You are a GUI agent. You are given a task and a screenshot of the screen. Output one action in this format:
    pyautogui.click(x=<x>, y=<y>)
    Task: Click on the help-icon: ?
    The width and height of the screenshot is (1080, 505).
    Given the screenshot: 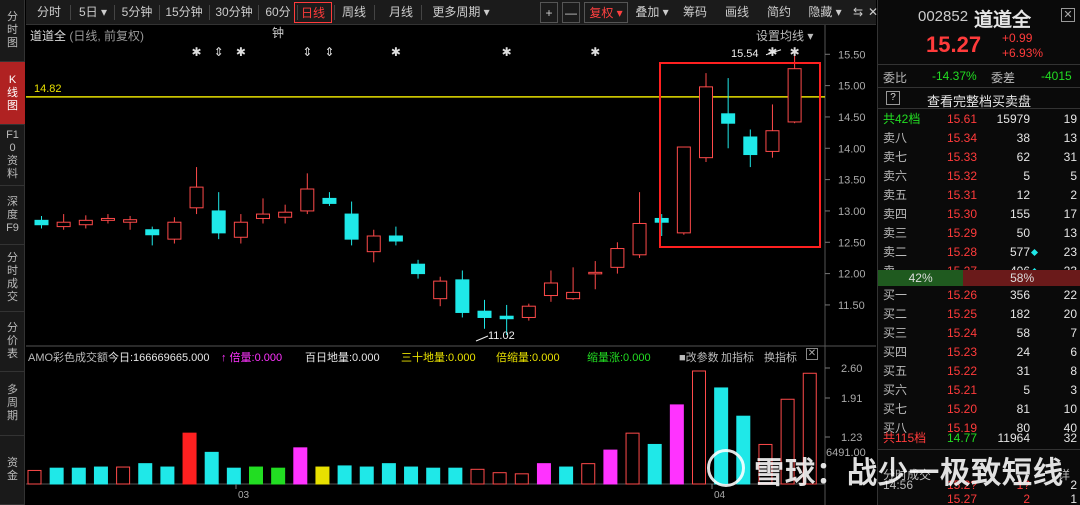 What is the action you would take?
    pyautogui.click(x=893, y=98)
    